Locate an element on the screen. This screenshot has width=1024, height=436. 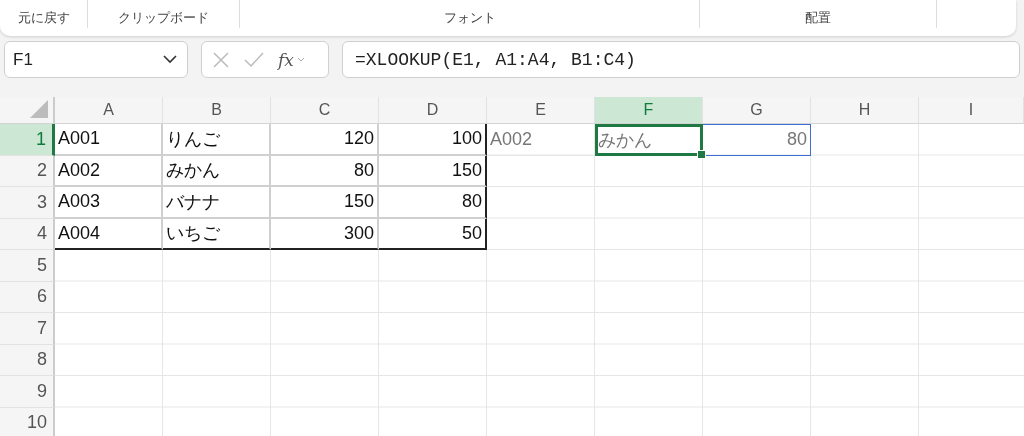
insert-function-button: fx is located at coordinates (286, 59).